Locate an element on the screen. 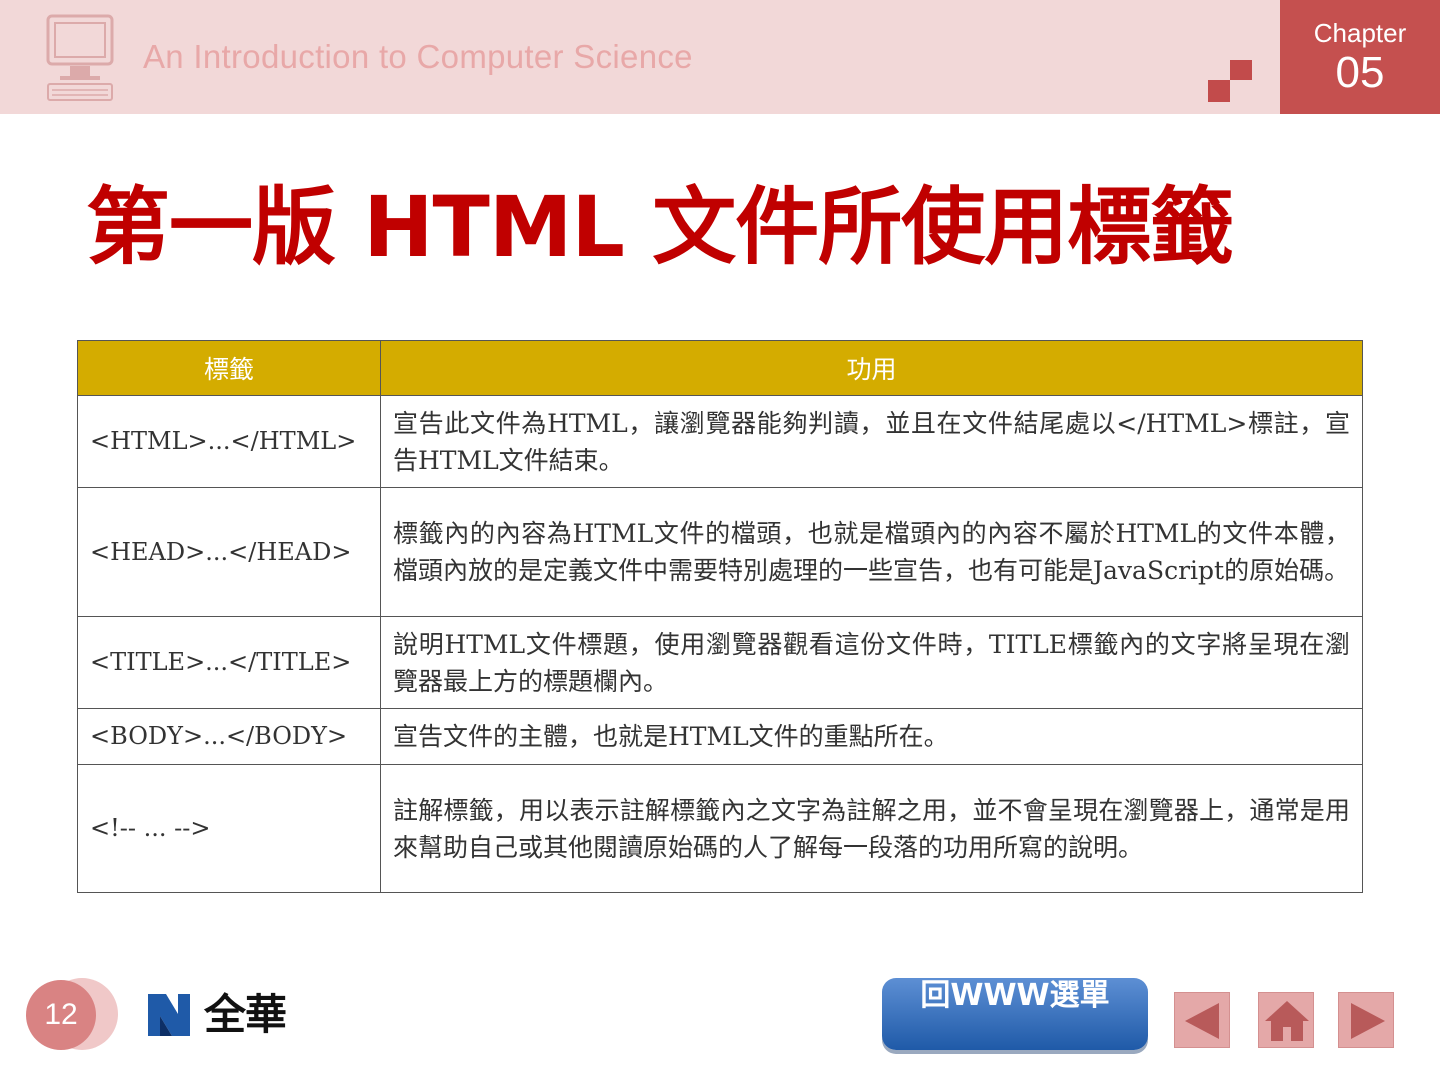  tag-cell: <TITLE>...</TITLE> is located at coordinates (229, 662).